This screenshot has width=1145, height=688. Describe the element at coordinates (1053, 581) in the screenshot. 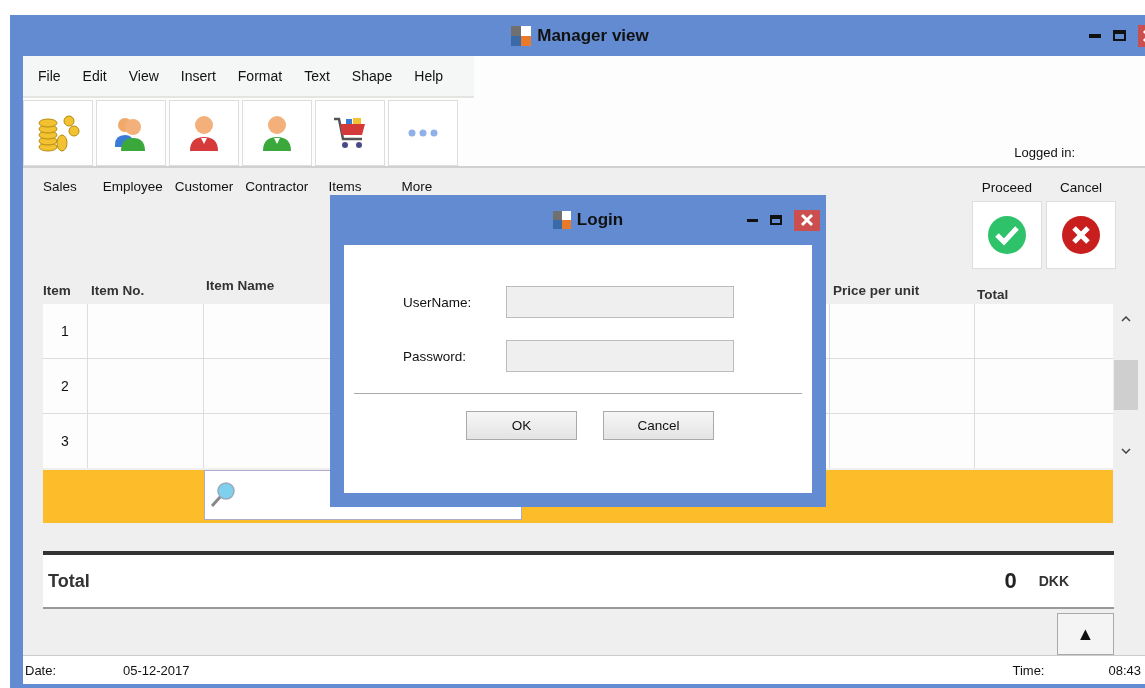

I see `currency-label: DKK` at that location.